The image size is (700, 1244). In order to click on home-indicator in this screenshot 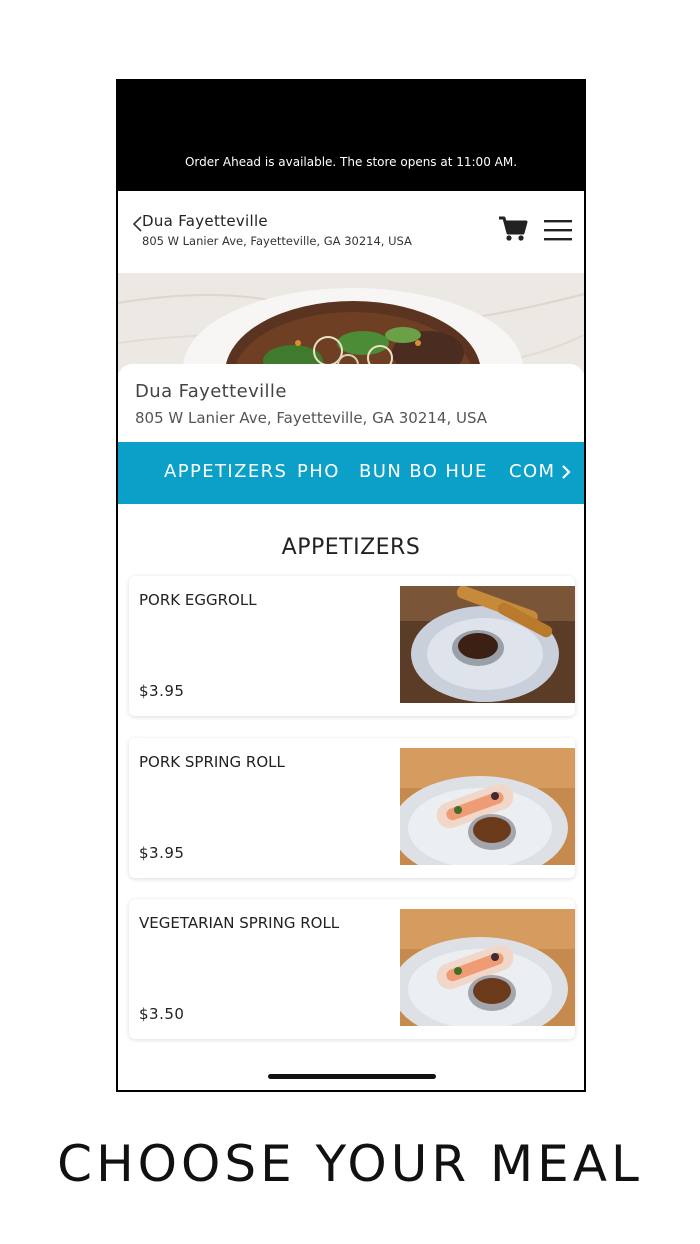, I will do `click(352, 1076)`.